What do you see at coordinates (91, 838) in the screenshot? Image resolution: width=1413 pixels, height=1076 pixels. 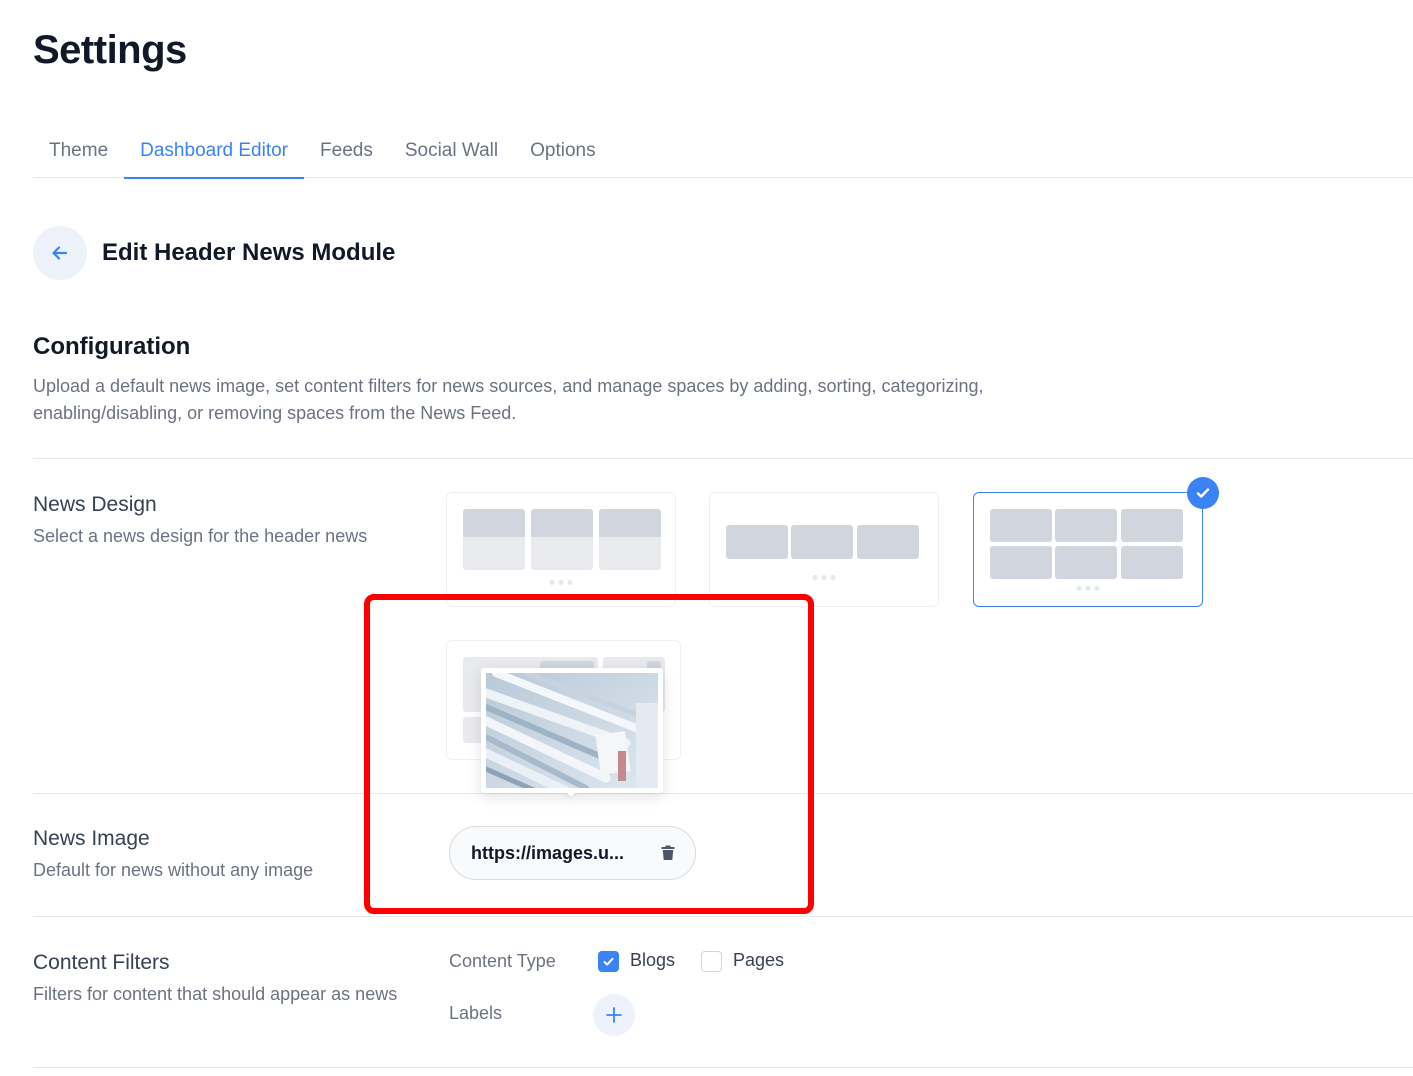 I see `news-image-title: News Image` at bounding box center [91, 838].